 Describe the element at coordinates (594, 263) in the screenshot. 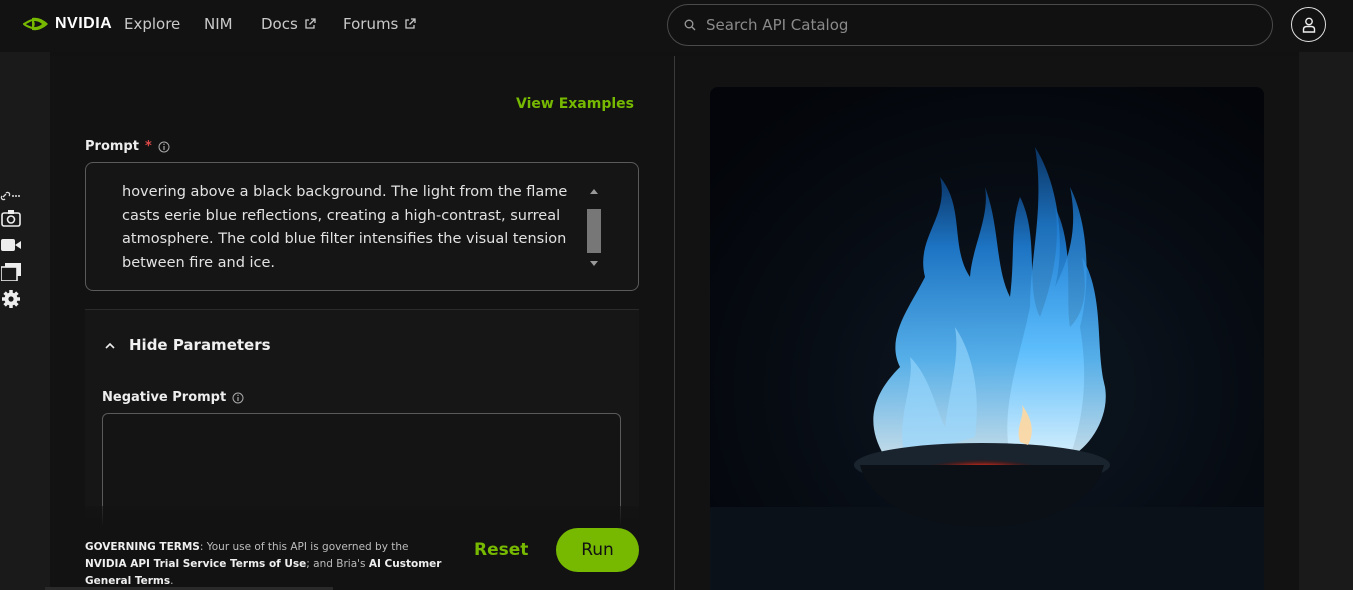

I see `scroll-down-arrow` at that location.